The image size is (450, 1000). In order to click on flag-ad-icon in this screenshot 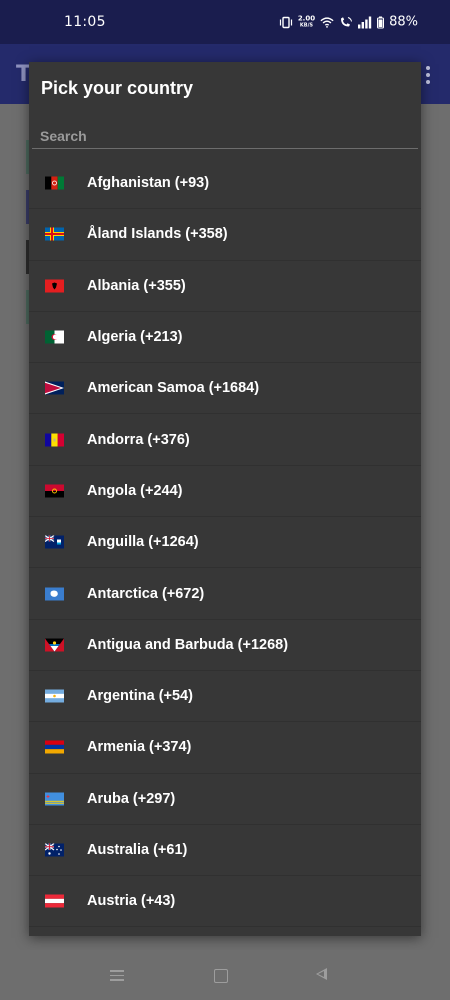, I will do `click(54, 440)`.